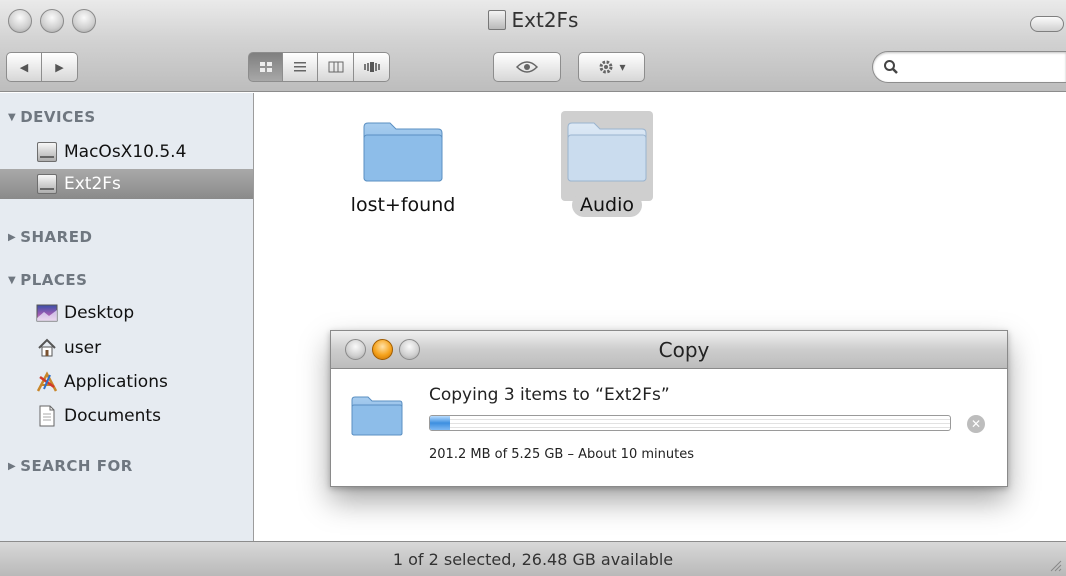 The width and height of the screenshot is (1066, 576). I want to click on sidebar-item-documents: Documents, so click(126, 416).